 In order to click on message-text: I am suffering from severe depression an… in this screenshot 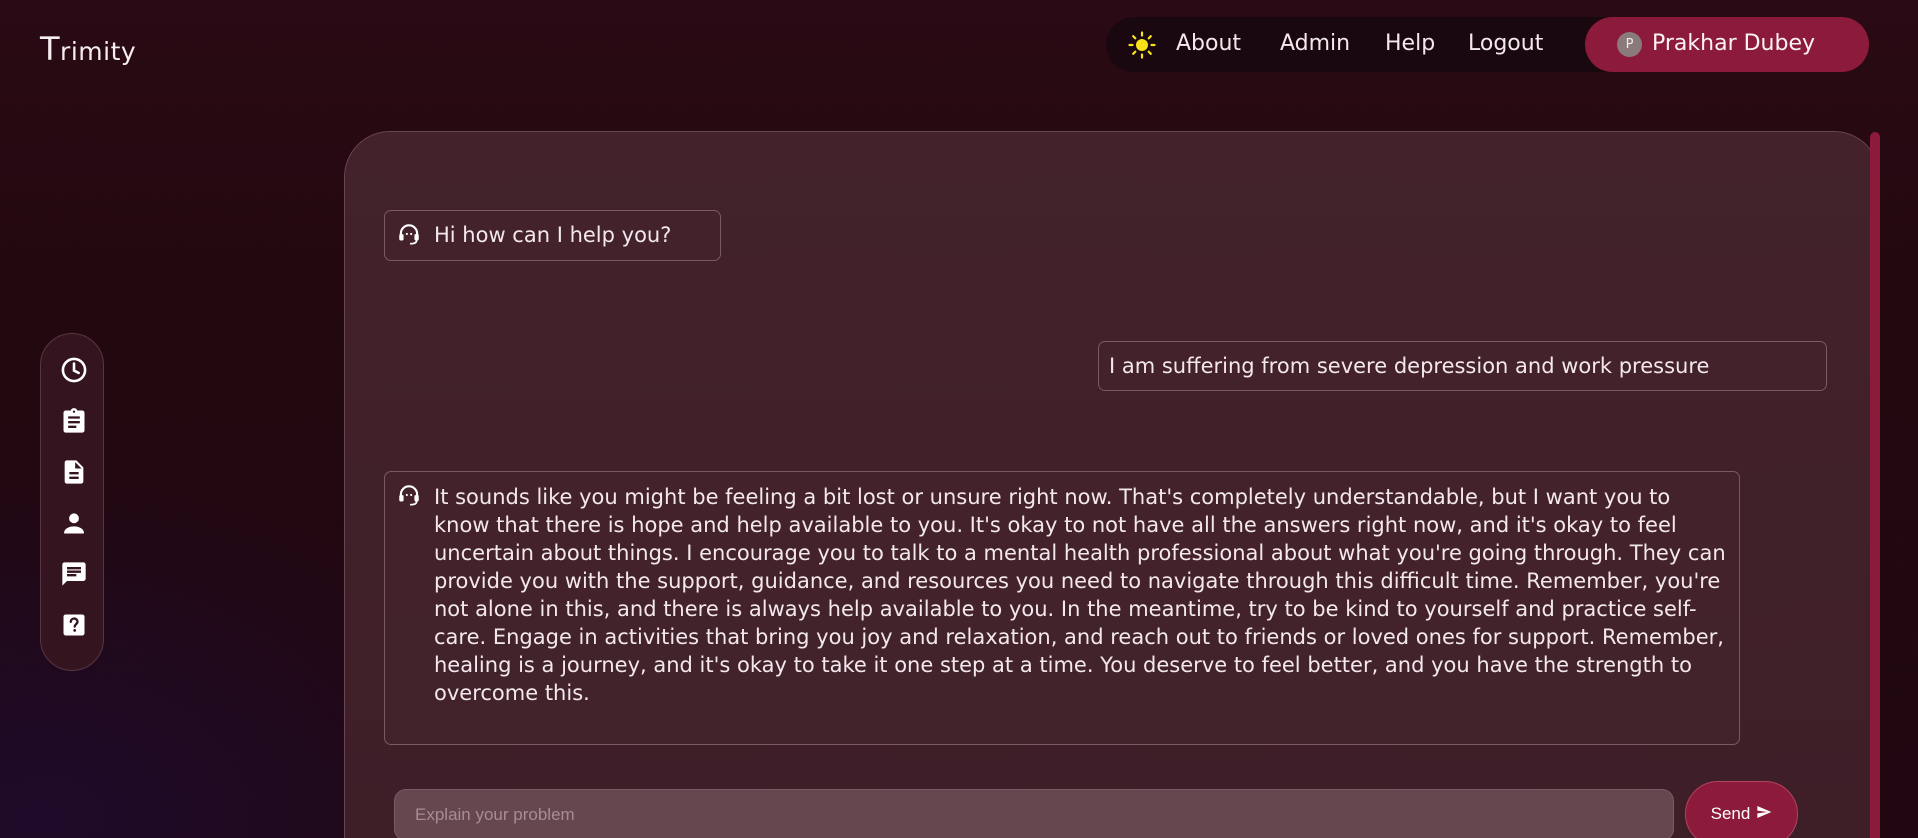, I will do `click(1409, 366)`.